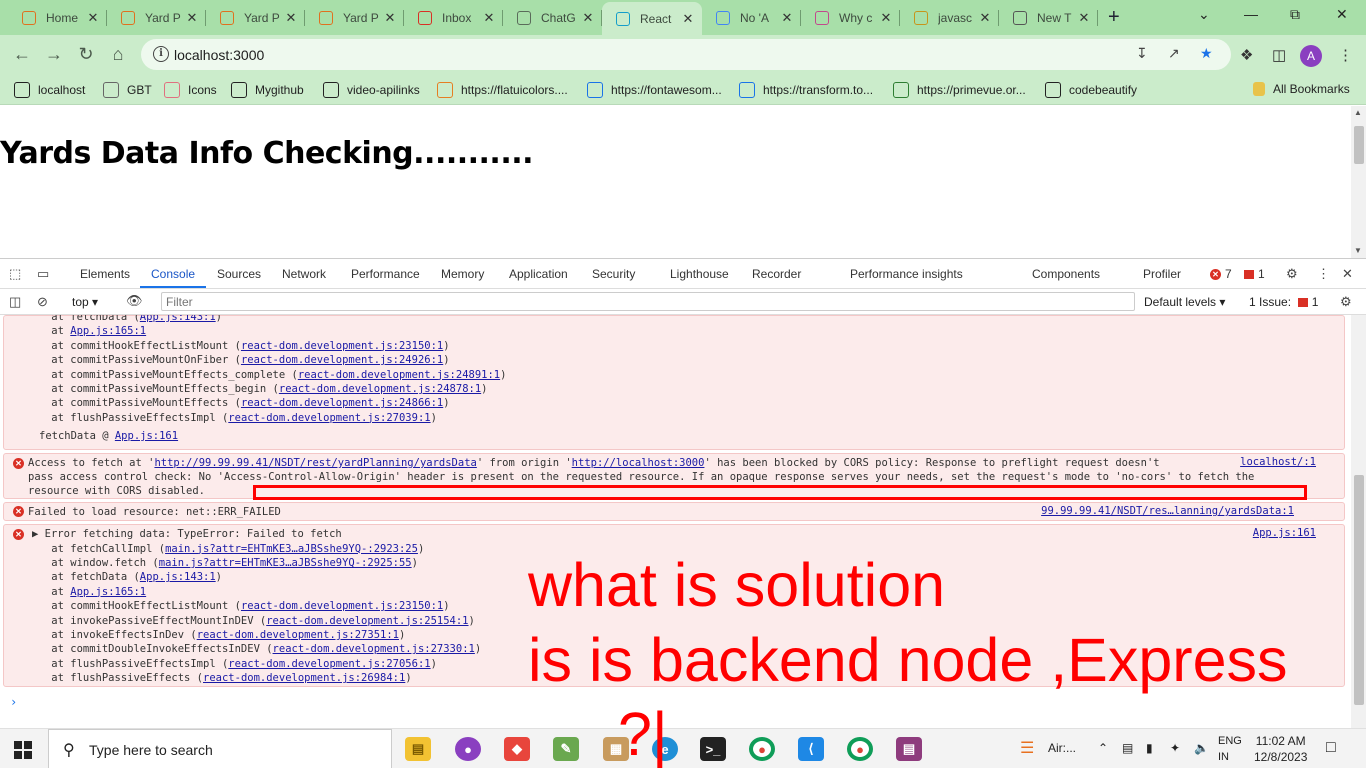 The image size is (1366, 768). I want to click on scroll-down-icon: ▼, so click(1358, 250).